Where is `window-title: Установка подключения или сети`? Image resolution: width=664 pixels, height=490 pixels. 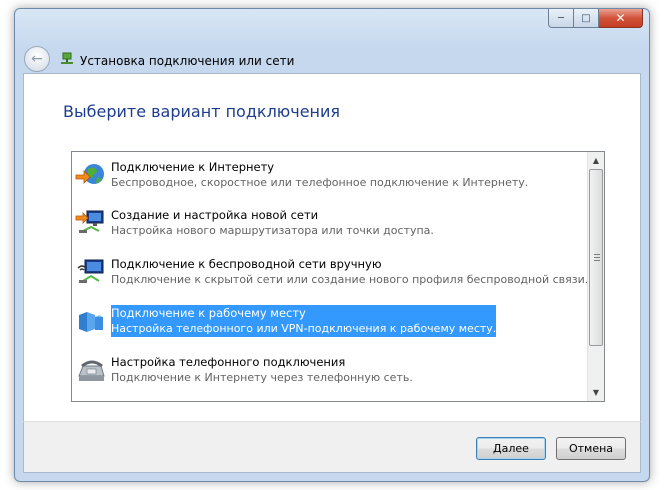 window-title: Установка подключения или сети is located at coordinates (187, 61).